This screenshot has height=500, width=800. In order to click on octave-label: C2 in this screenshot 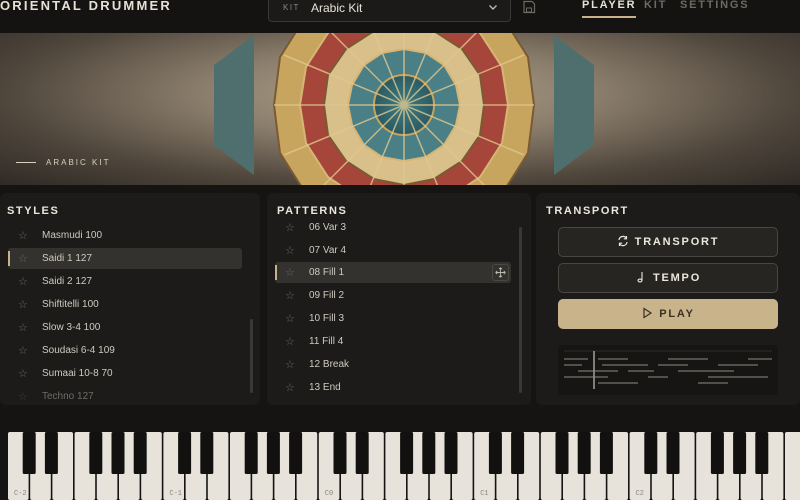, I will do `click(640, 494)`.